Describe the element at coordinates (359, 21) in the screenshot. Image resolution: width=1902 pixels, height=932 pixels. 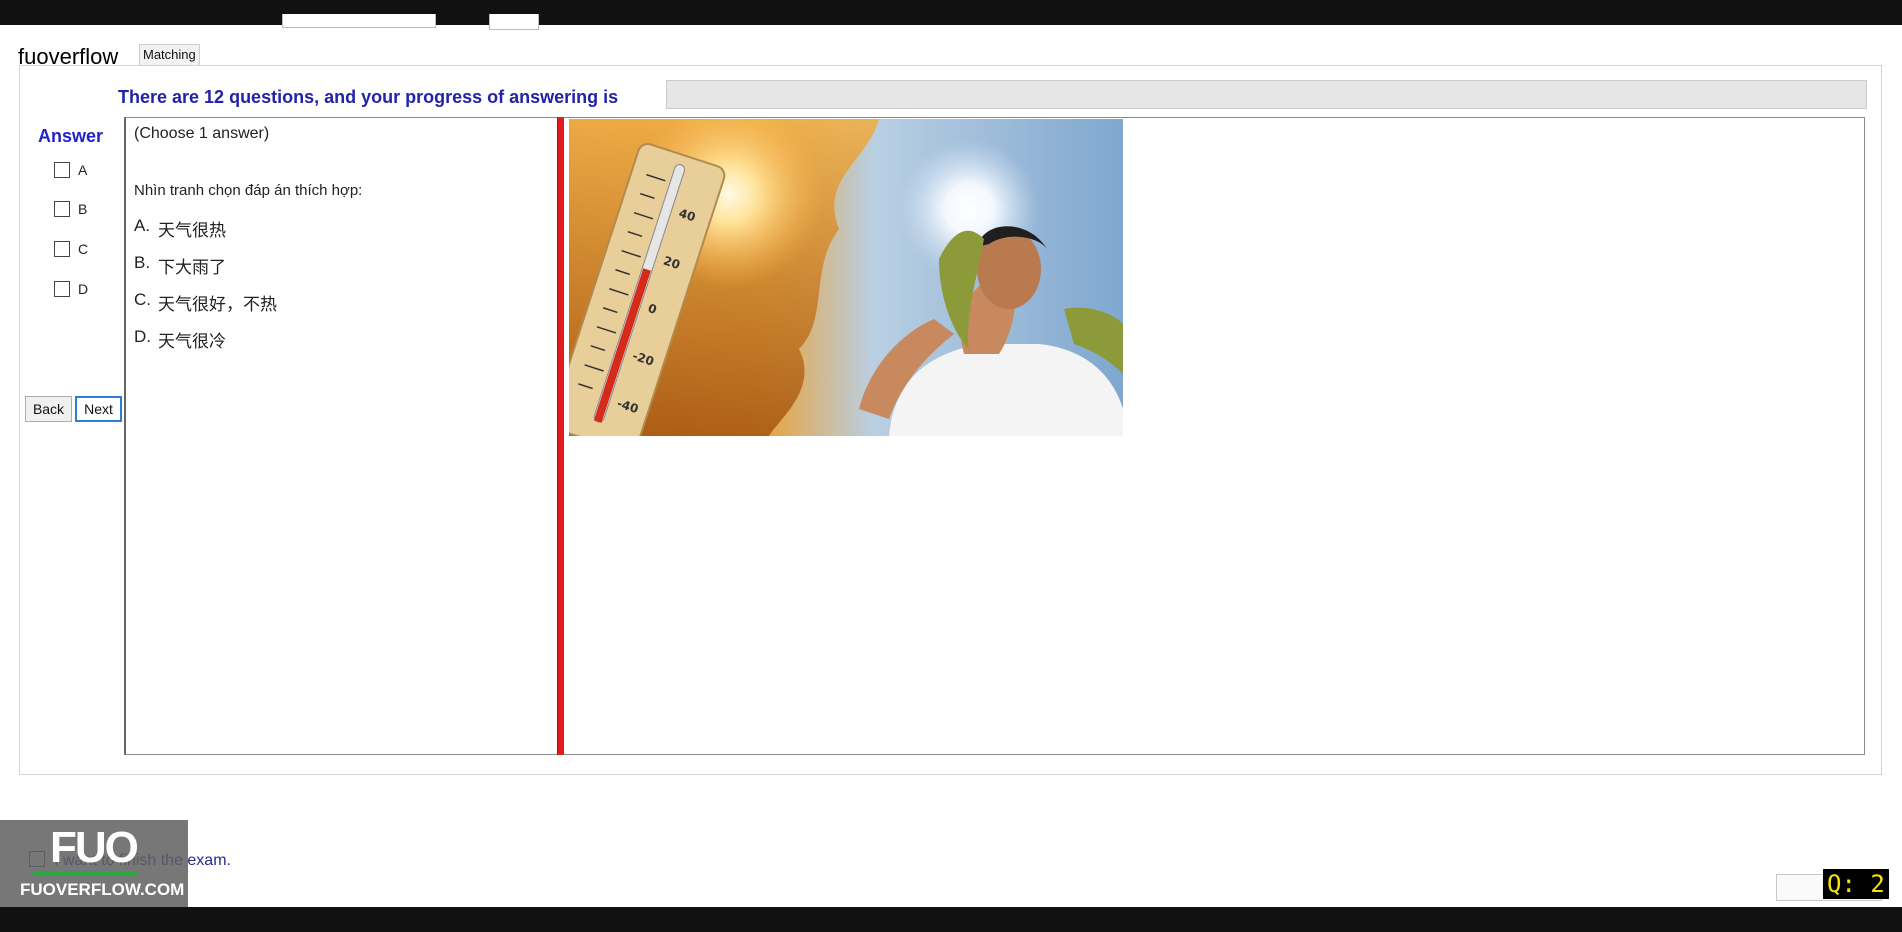
I see `top-dropdown-remnant` at that location.